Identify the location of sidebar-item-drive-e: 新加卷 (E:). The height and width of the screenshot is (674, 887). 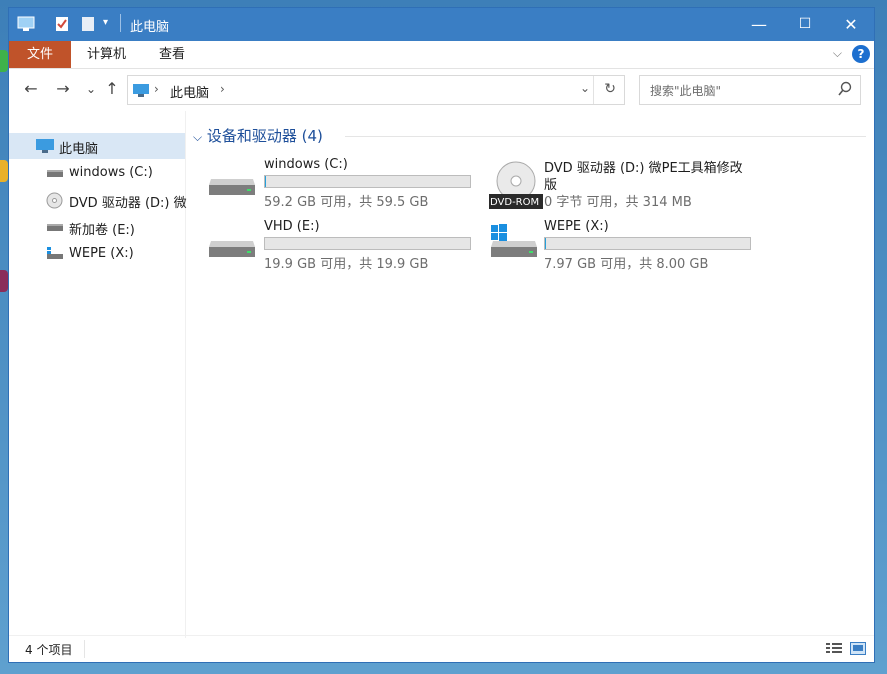
(97, 227).